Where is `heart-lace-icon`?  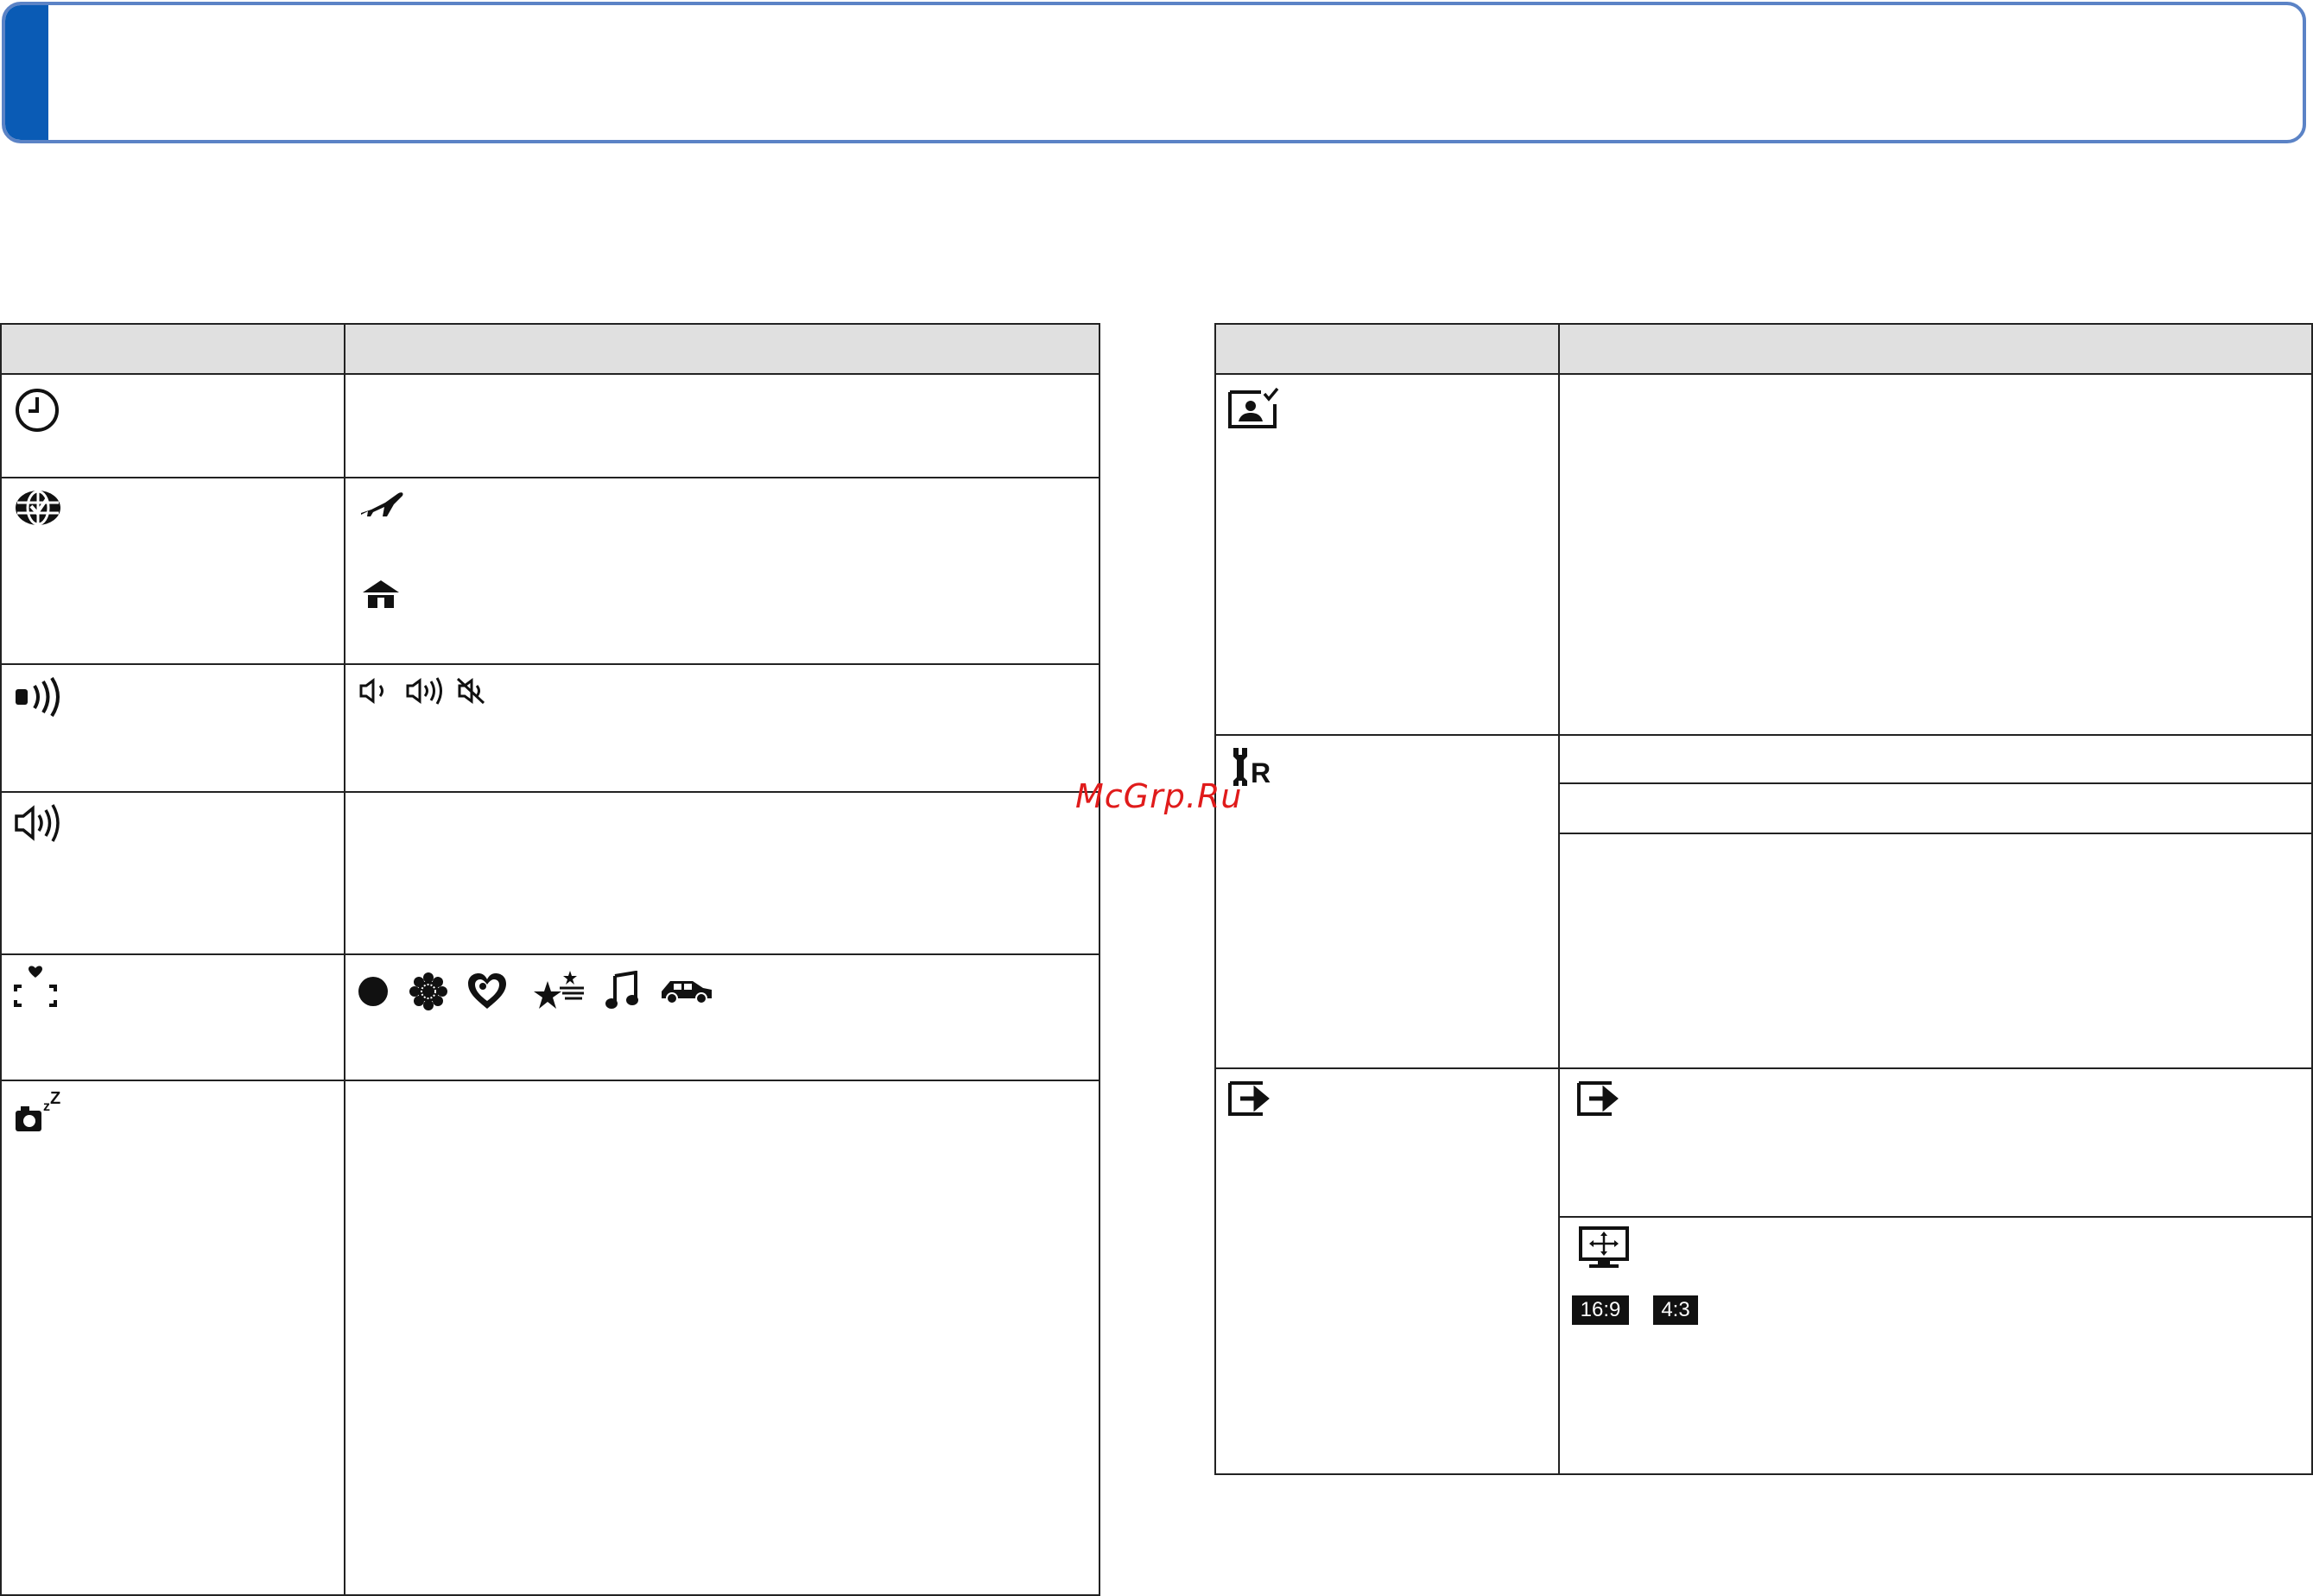
heart-lace-icon is located at coordinates (487, 991).